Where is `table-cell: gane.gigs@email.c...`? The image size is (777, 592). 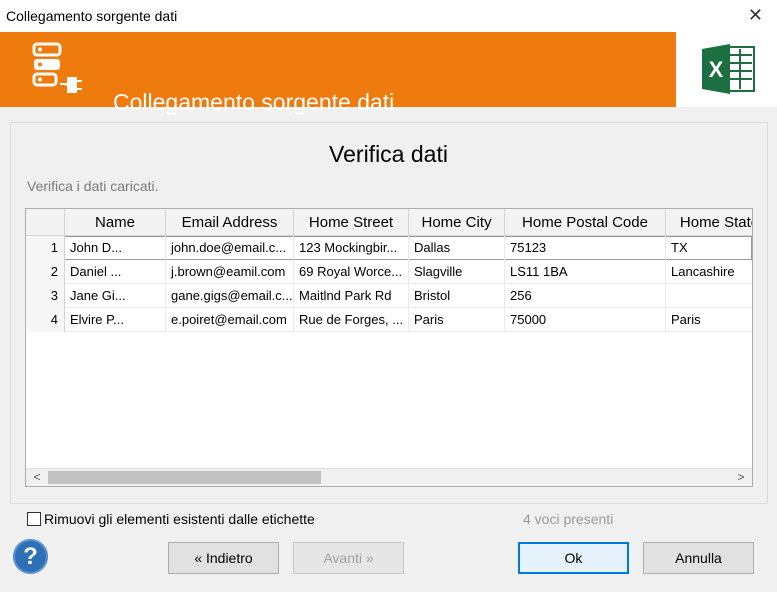
table-cell: gane.gigs@email.c... is located at coordinates (230, 296).